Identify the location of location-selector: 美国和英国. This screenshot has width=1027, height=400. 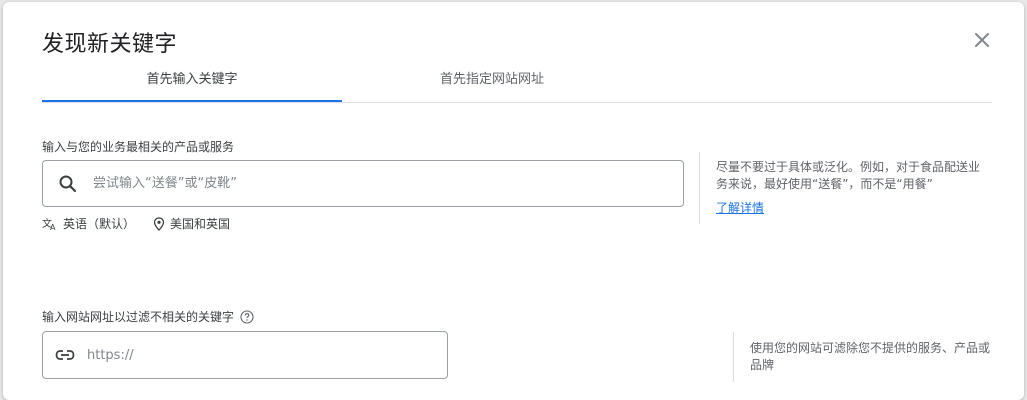
(191, 223).